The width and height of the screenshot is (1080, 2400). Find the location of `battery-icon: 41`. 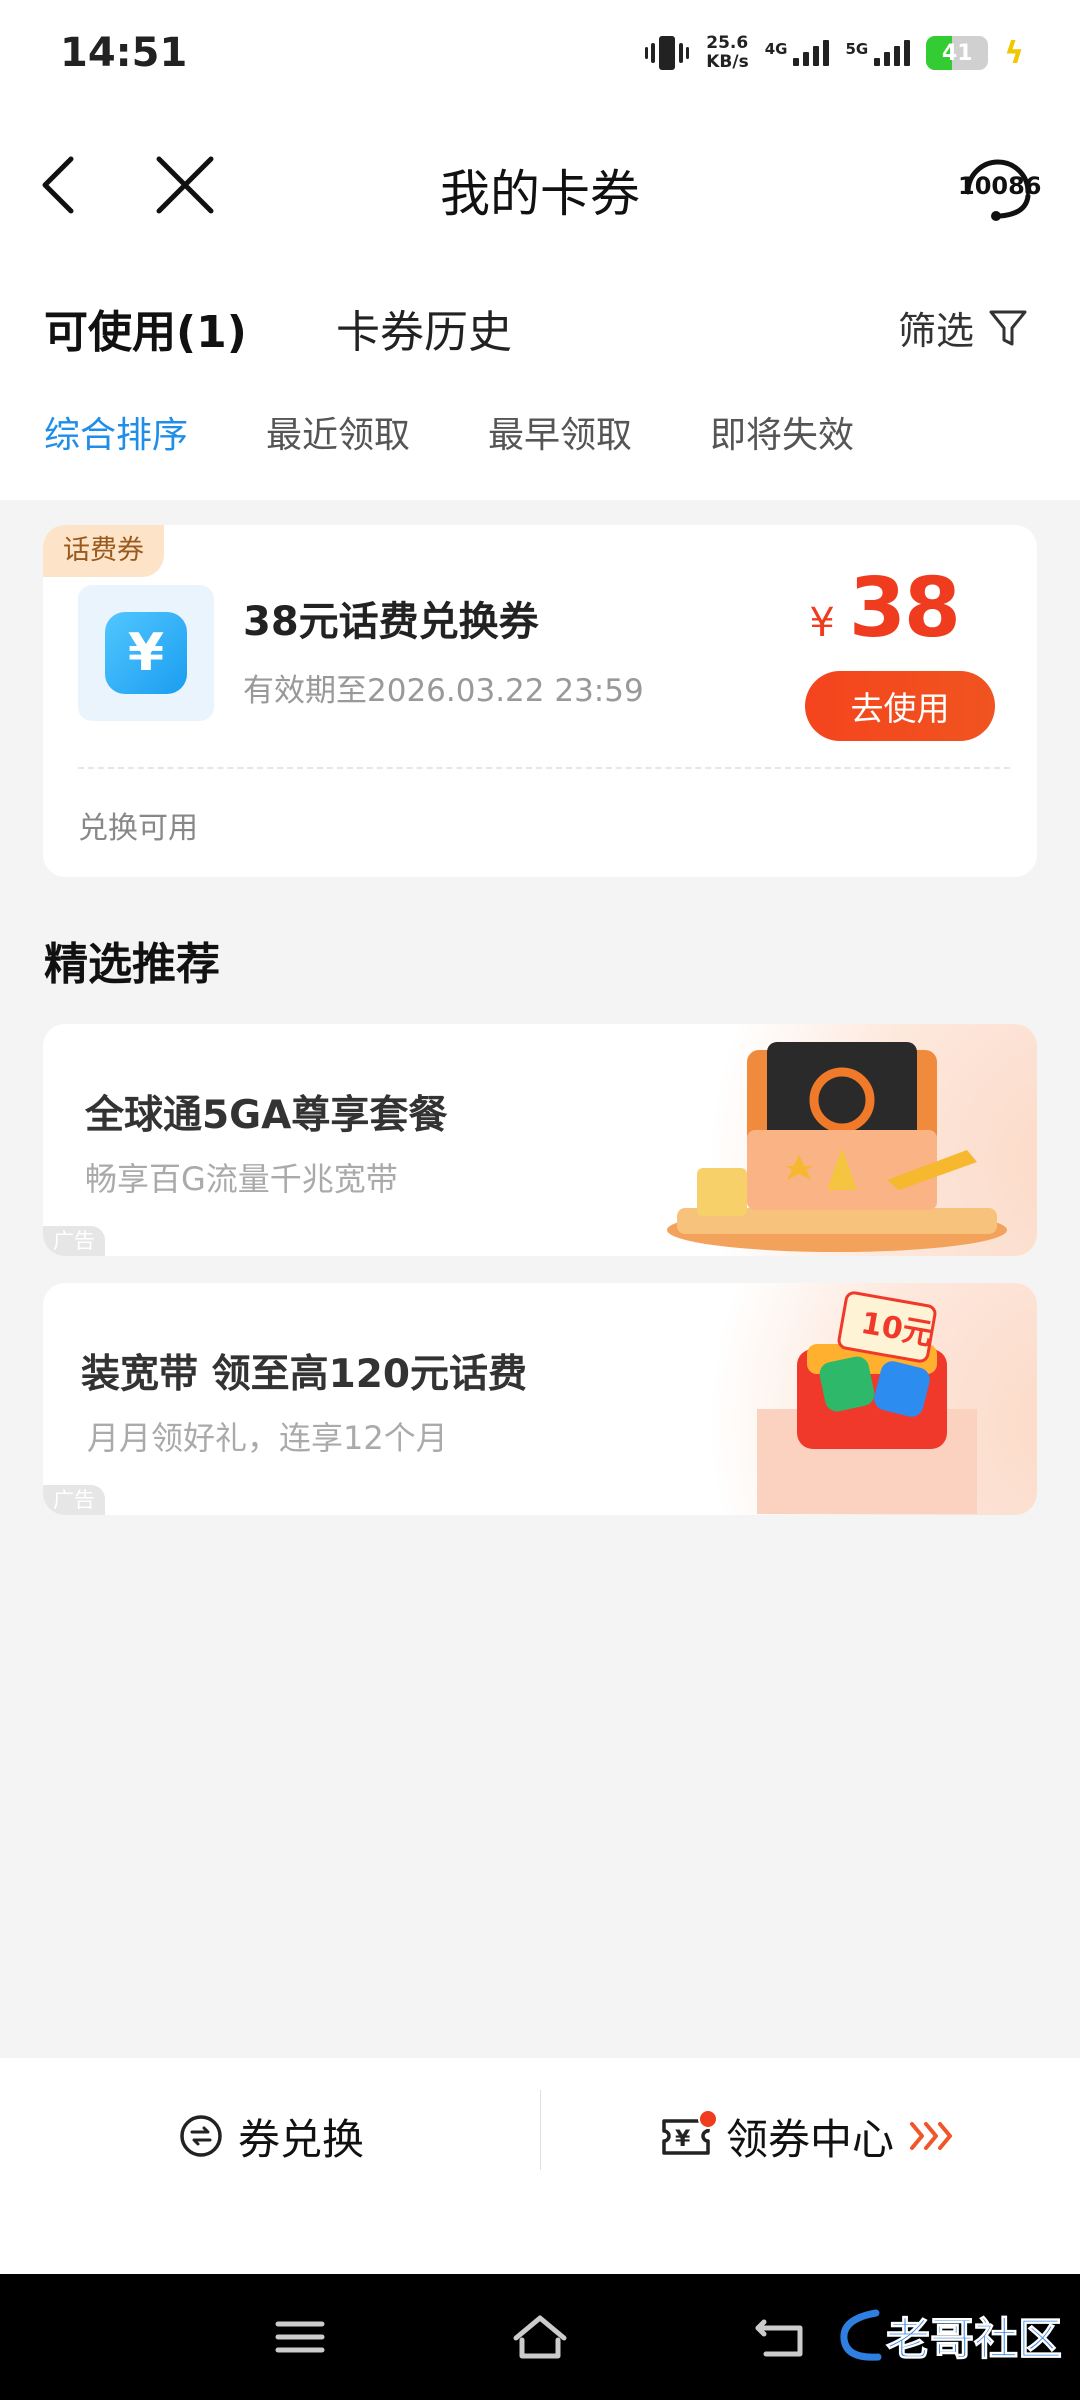

battery-icon: 41 is located at coordinates (957, 53).